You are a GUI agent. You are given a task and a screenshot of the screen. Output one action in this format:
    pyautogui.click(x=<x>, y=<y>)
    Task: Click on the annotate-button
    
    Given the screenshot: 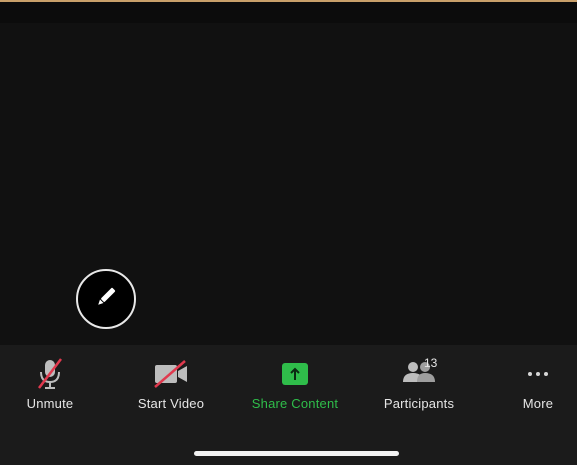 What is the action you would take?
    pyautogui.click(x=106, y=299)
    